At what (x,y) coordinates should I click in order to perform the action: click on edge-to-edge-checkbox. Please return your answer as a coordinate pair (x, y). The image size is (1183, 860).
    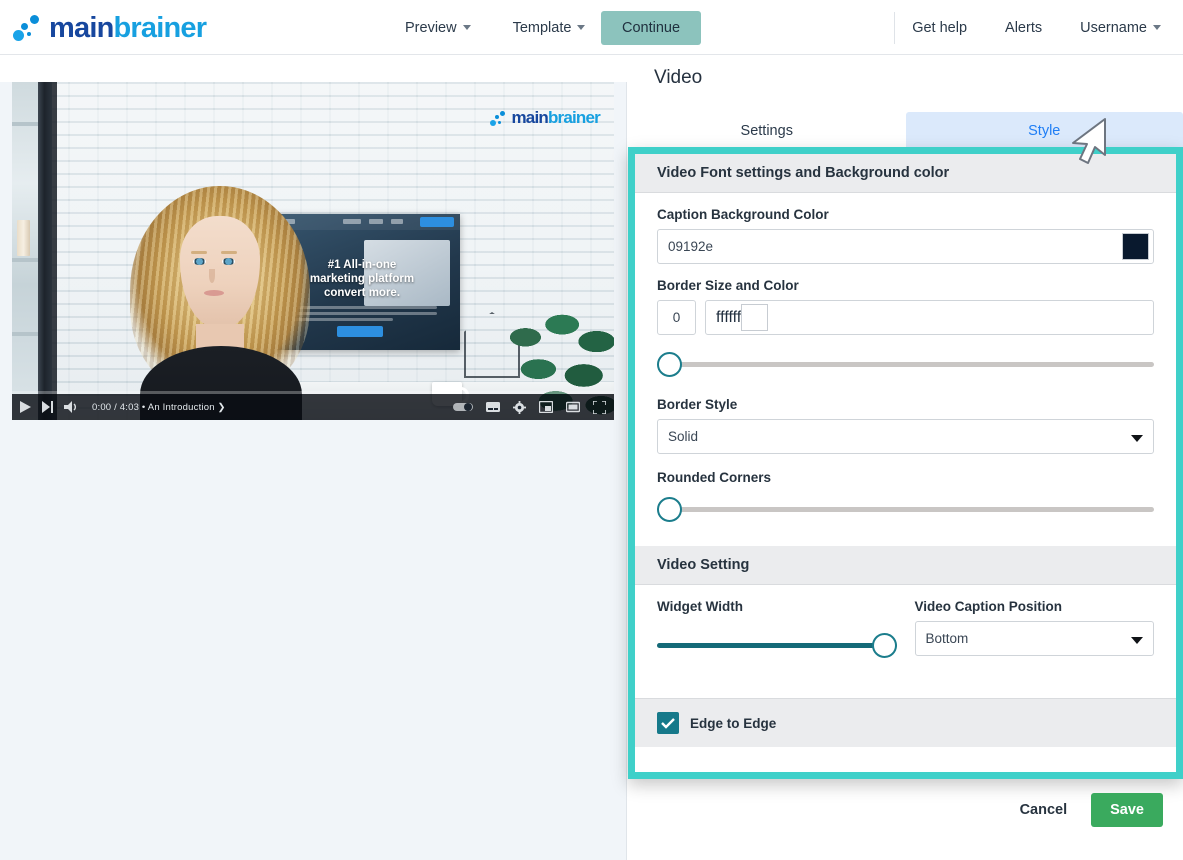
    Looking at the image, I should click on (668, 723).